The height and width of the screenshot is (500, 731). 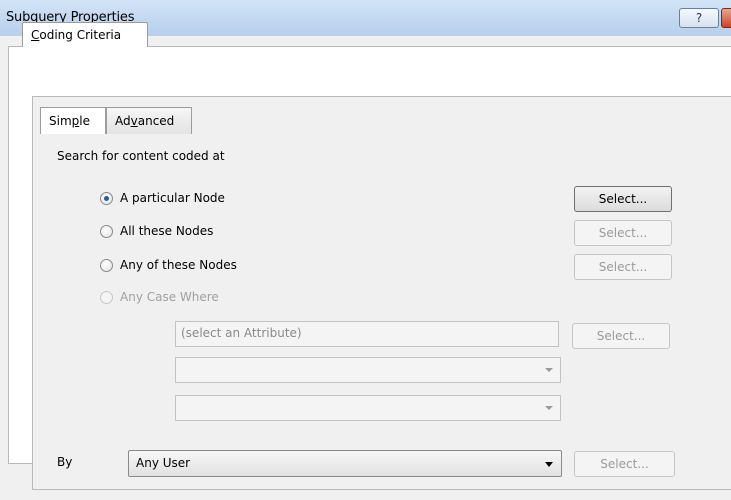 What do you see at coordinates (80, 35) in the screenshot?
I see `tab-label: oding Criteria` at bounding box center [80, 35].